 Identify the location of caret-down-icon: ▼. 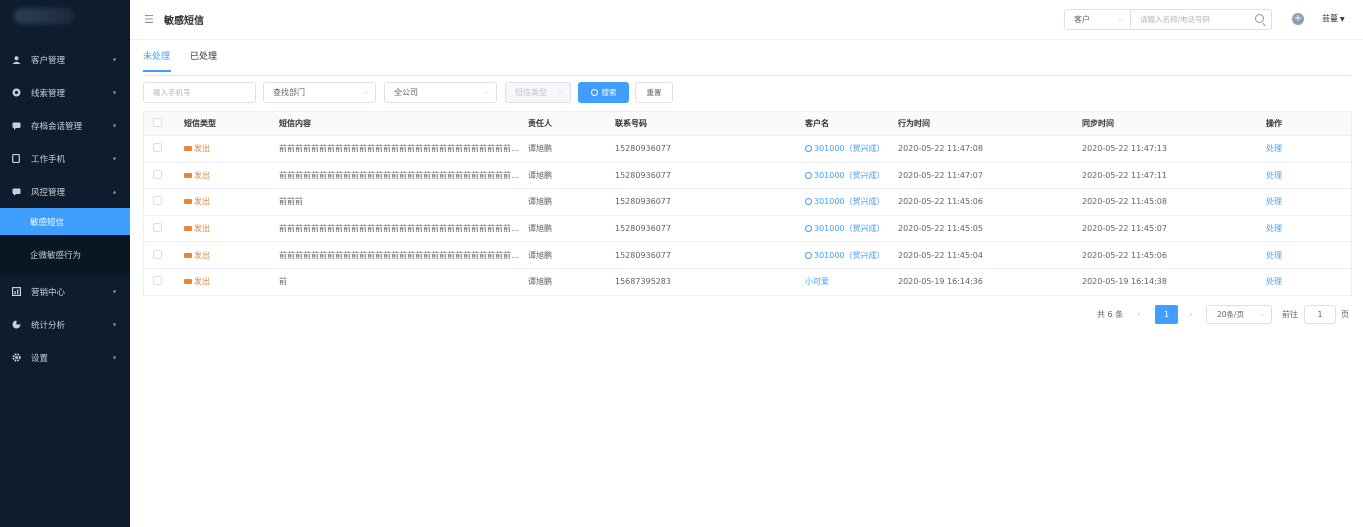
(1342, 19).